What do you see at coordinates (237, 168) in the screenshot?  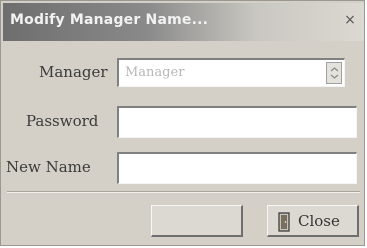 I see `new-name-field` at bounding box center [237, 168].